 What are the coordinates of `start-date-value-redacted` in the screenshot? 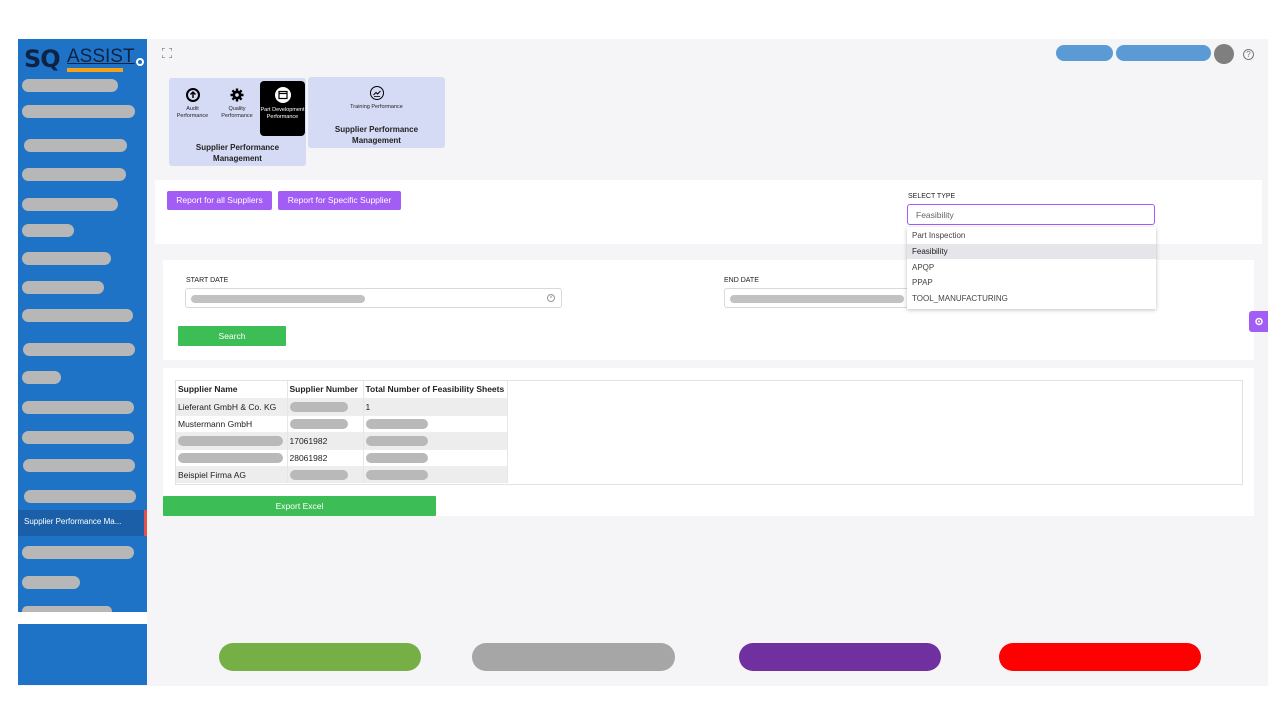 It's located at (278, 299).